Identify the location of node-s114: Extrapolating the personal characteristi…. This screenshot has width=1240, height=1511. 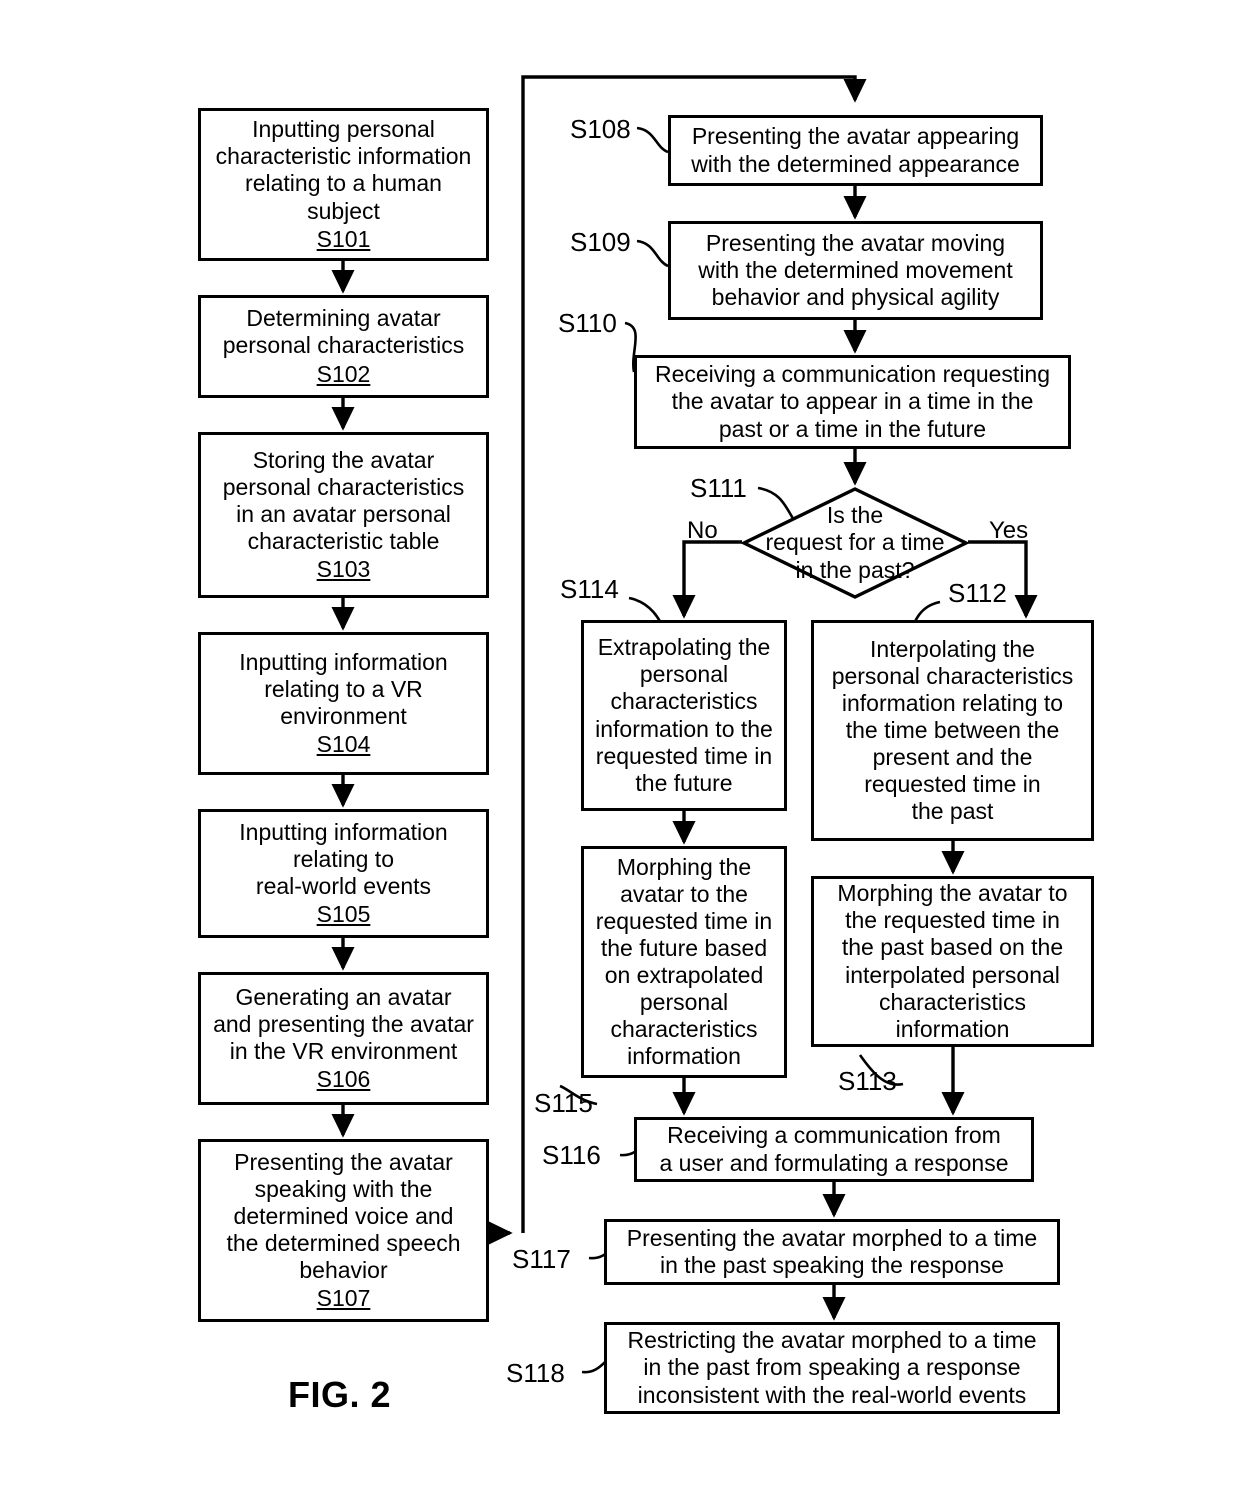
(684, 715).